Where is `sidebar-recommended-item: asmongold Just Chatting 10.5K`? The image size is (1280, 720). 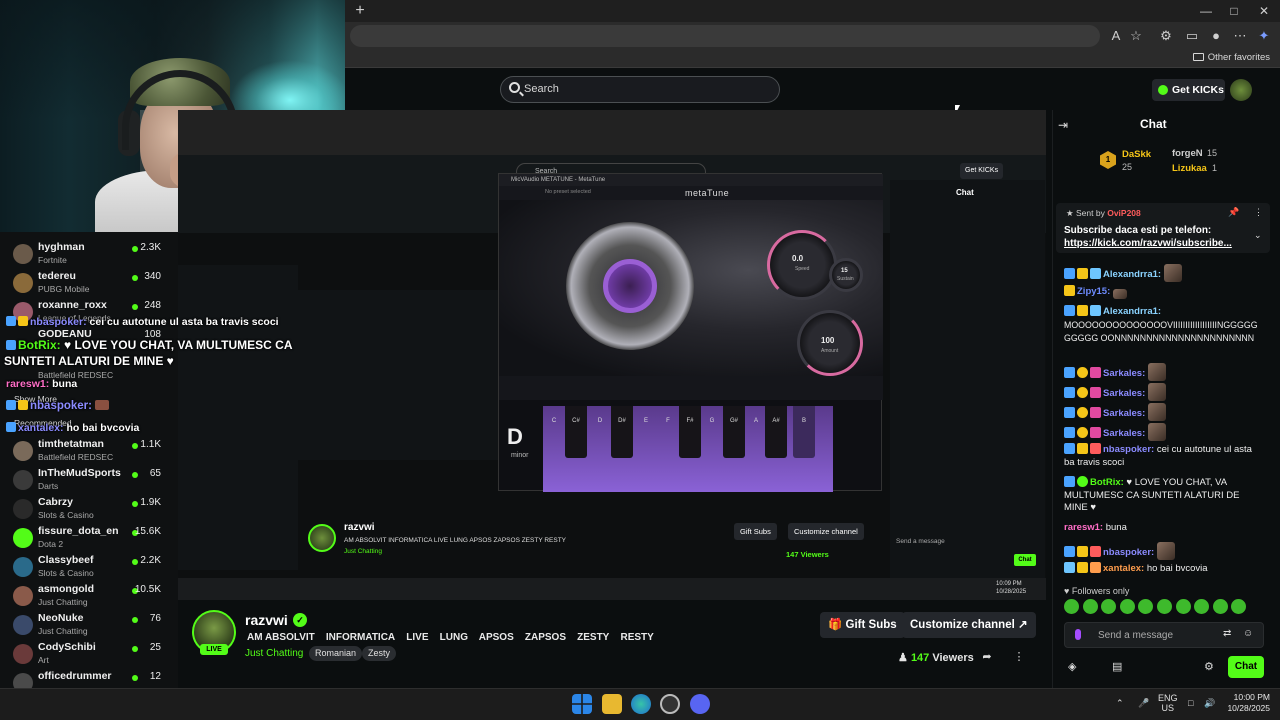 sidebar-recommended-item: asmongold Just Chatting 10.5K is located at coordinates (89, 594).